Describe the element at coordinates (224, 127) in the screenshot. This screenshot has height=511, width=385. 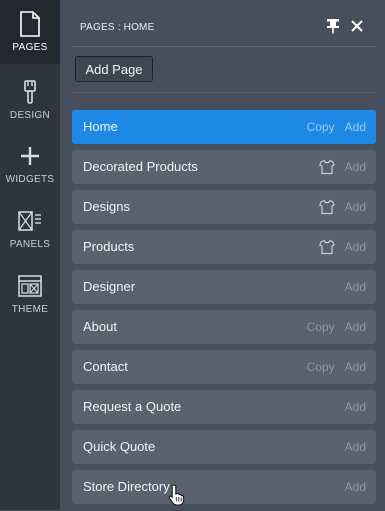
I see `page-row: Home Copy Add` at that location.